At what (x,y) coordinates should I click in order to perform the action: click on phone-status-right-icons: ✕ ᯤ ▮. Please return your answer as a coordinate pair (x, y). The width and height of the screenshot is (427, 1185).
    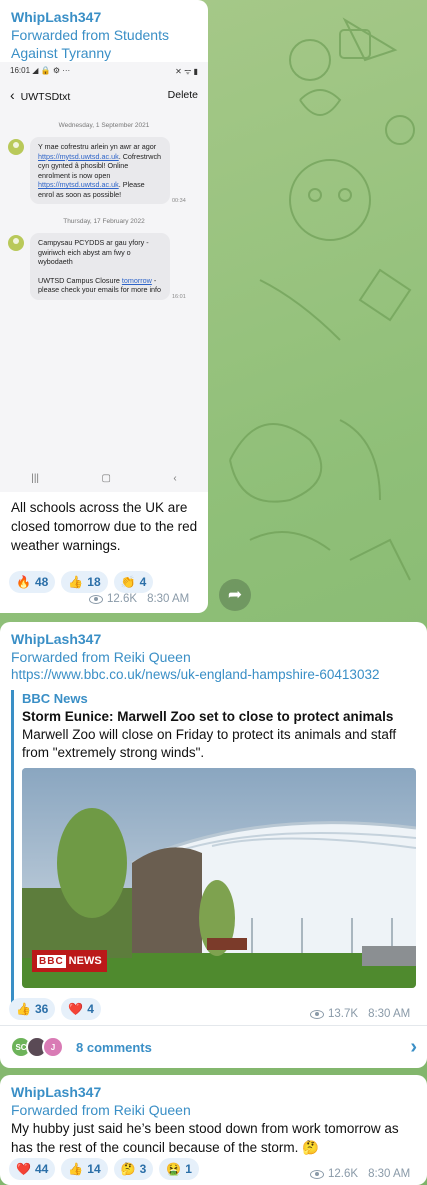
    Looking at the image, I should click on (186, 71).